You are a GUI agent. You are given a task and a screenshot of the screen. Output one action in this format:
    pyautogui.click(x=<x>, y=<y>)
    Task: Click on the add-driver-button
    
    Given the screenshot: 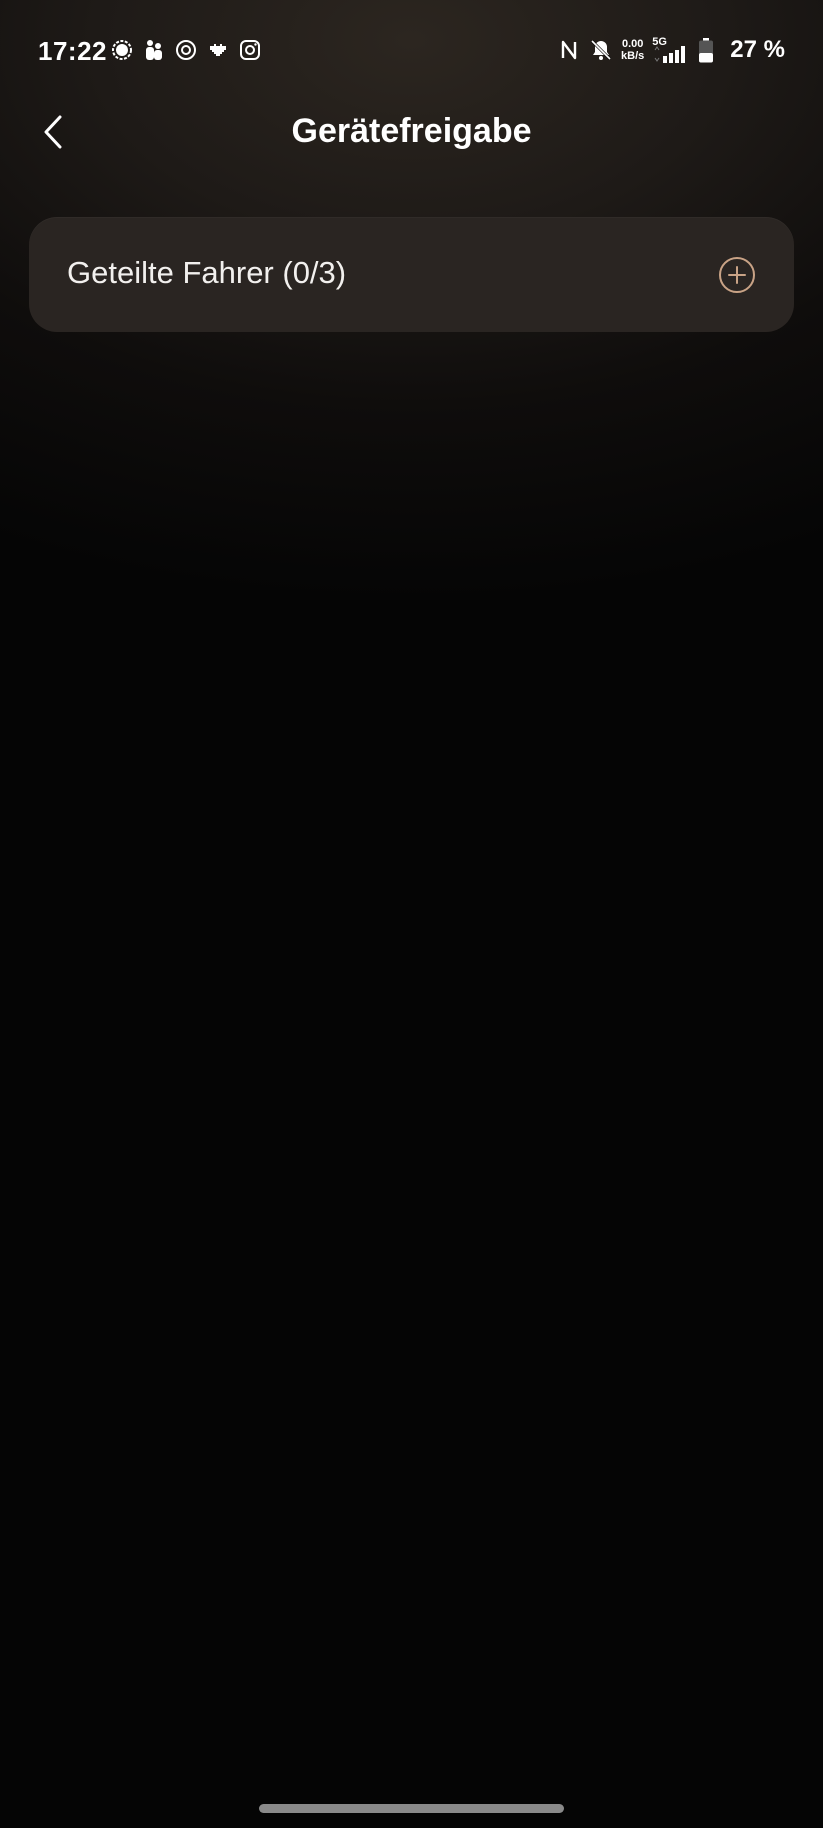 What is the action you would take?
    pyautogui.click(x=737, y=275)
    